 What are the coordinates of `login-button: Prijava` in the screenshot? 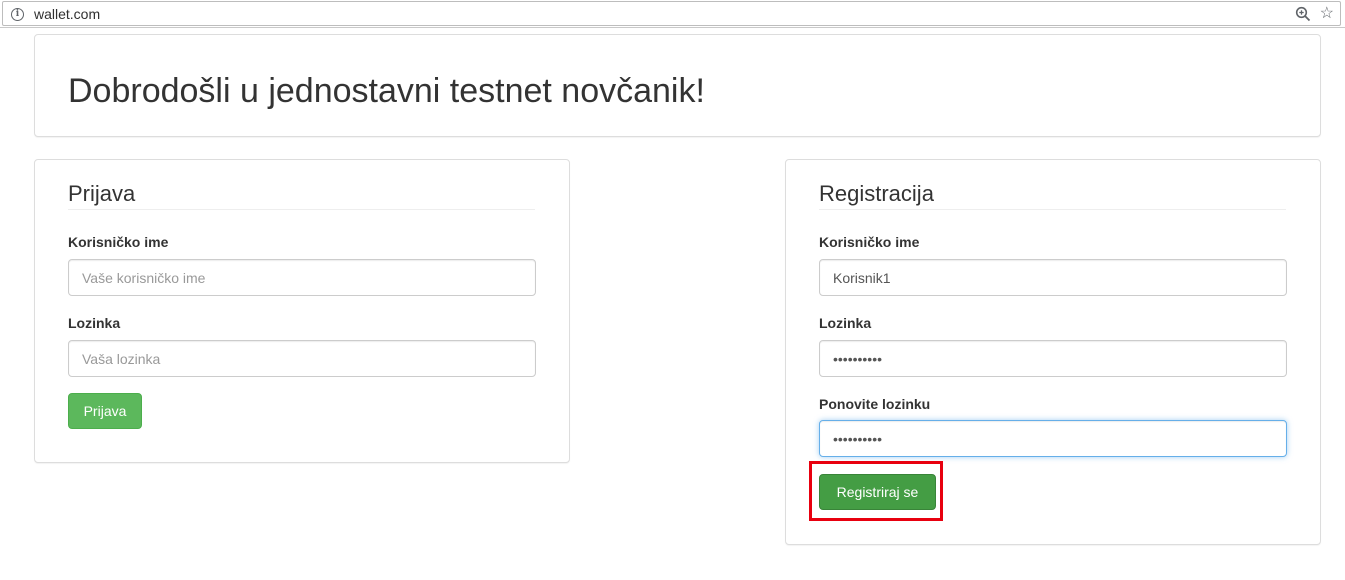 It's located at (105, 411).